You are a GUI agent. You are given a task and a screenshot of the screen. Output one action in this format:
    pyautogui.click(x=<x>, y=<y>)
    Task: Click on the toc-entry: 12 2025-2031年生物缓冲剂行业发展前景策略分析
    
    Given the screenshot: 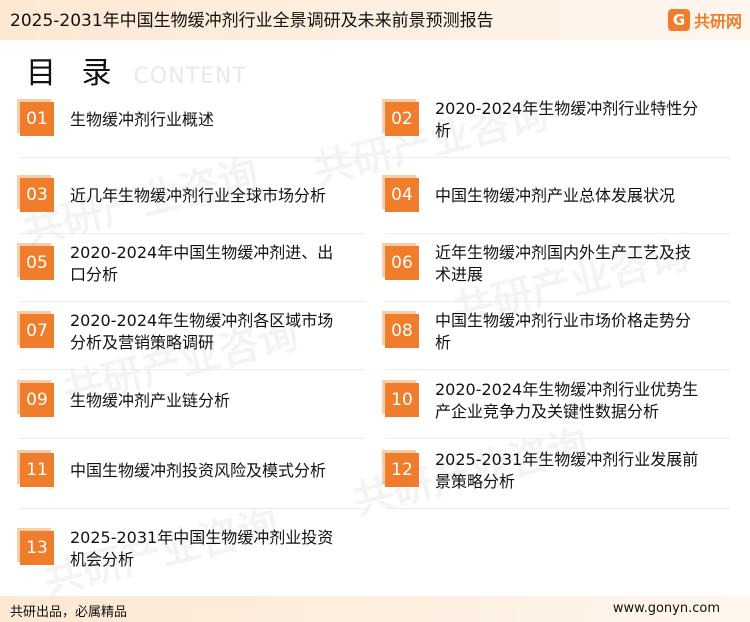 What is the action you would take?
    pyautogui.click(x=556, y=471)
    